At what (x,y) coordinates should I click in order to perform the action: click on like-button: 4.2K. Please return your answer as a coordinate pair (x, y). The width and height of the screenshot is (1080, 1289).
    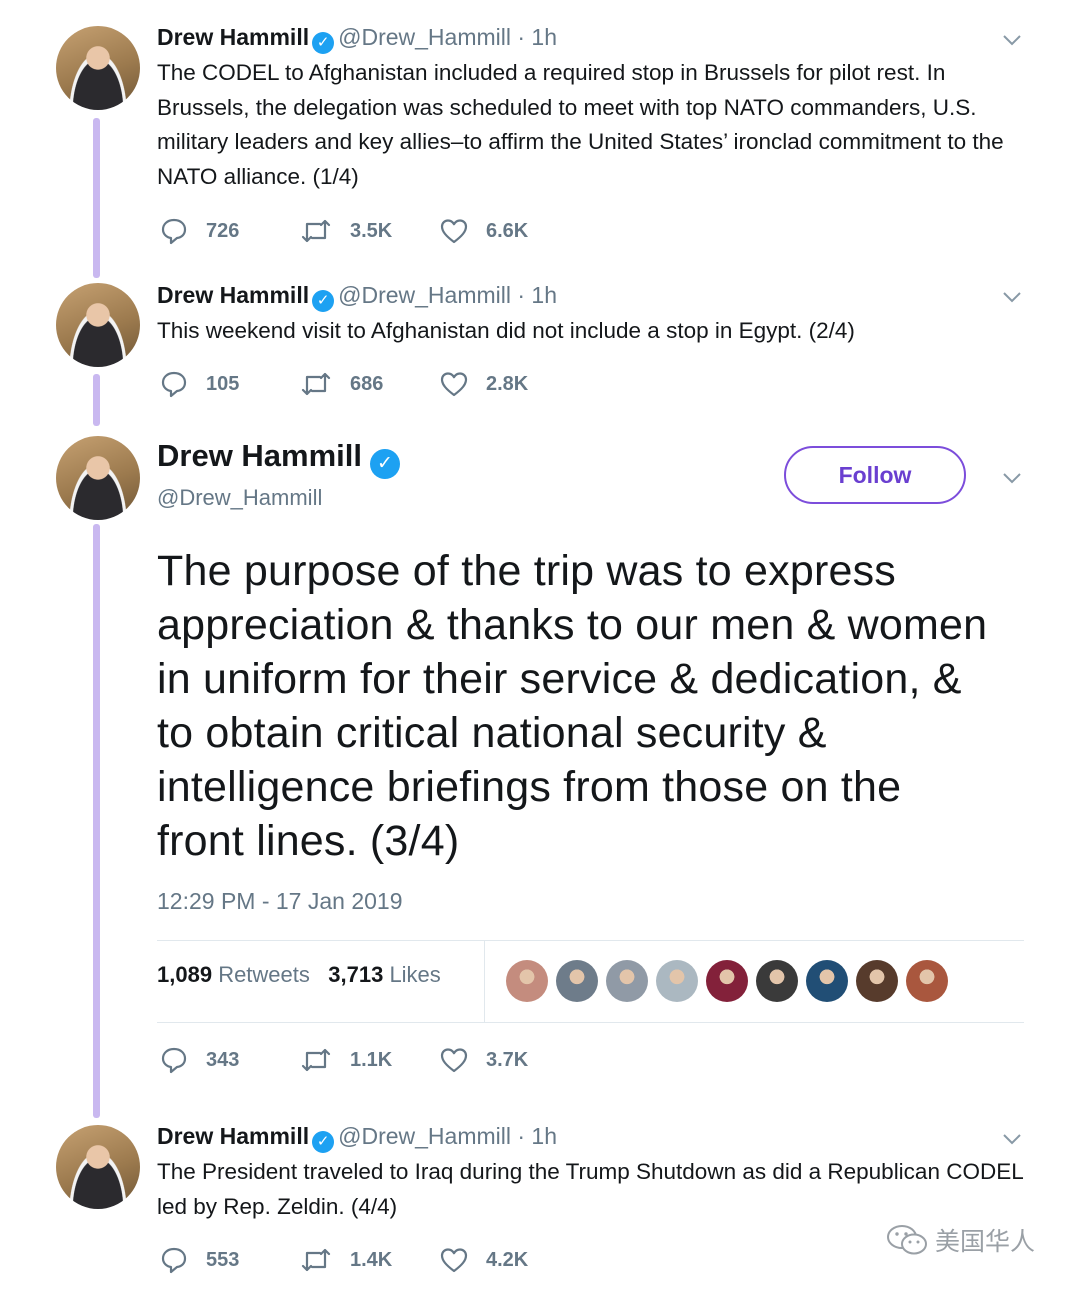
    Looking at the image, I should click on (510, 1260).